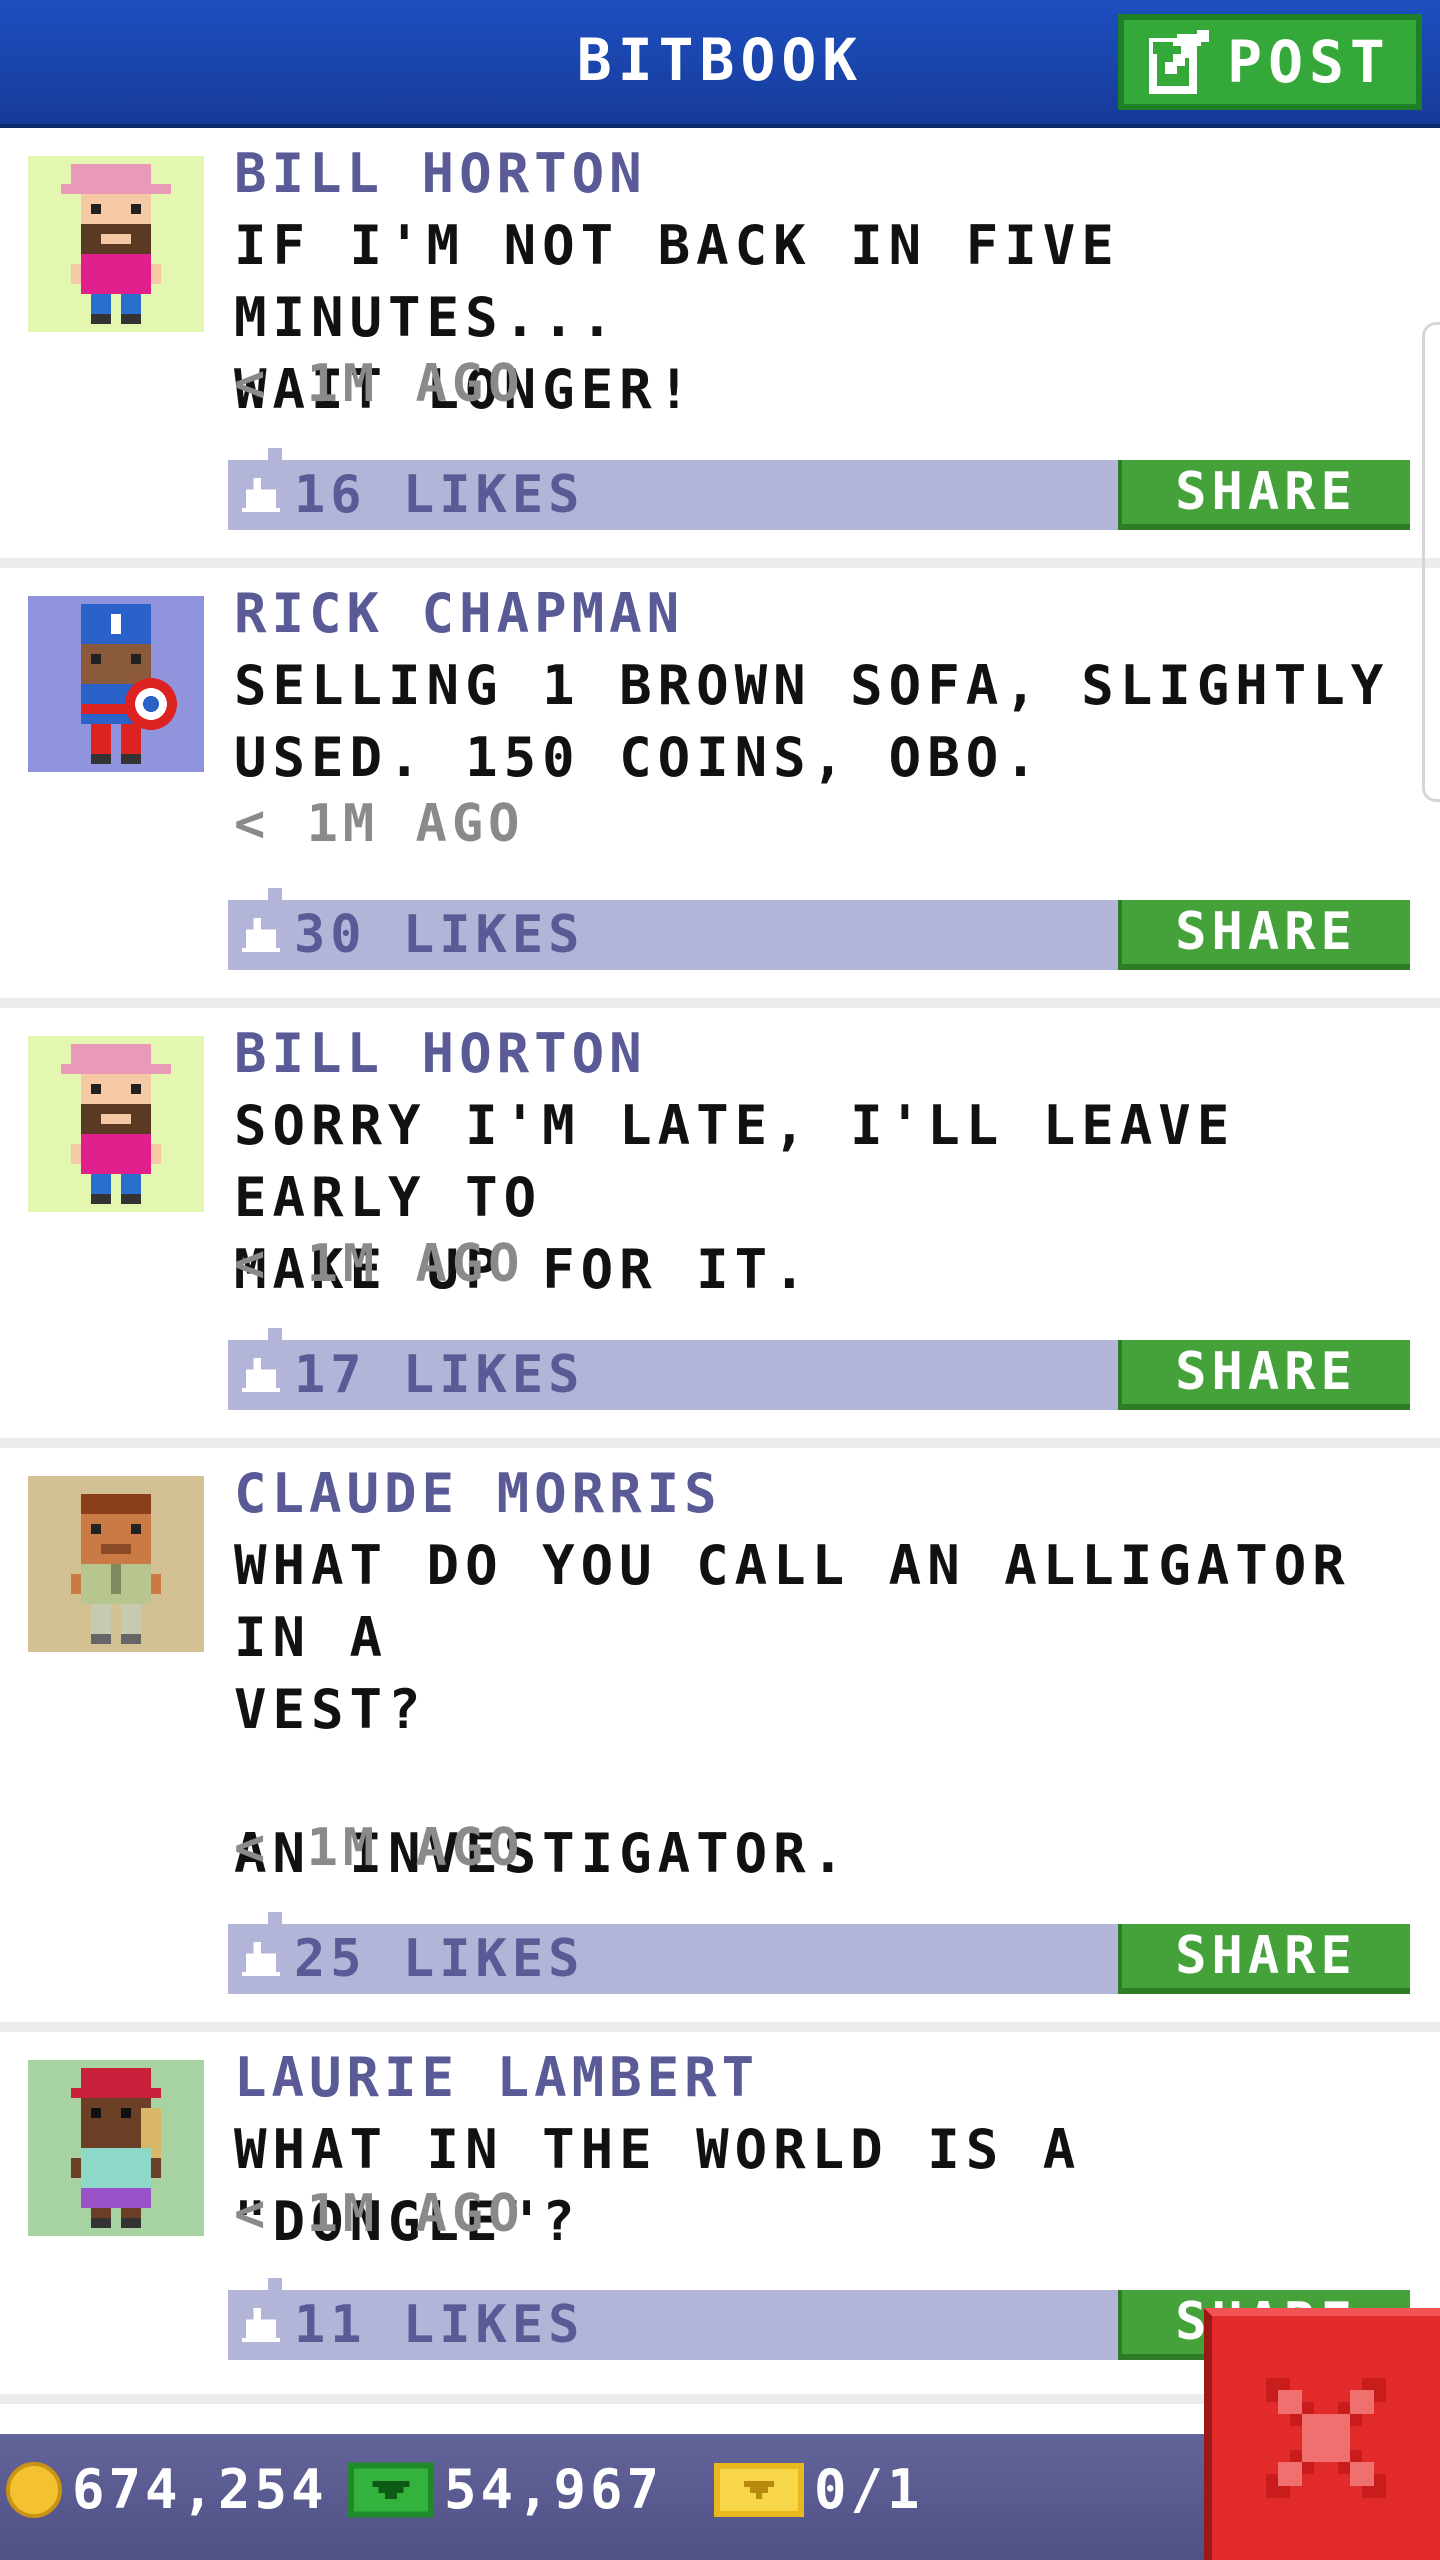 The width and height of the screenshot is (1440, 2560). I want to click on compose-icon, so click(1179, 62).